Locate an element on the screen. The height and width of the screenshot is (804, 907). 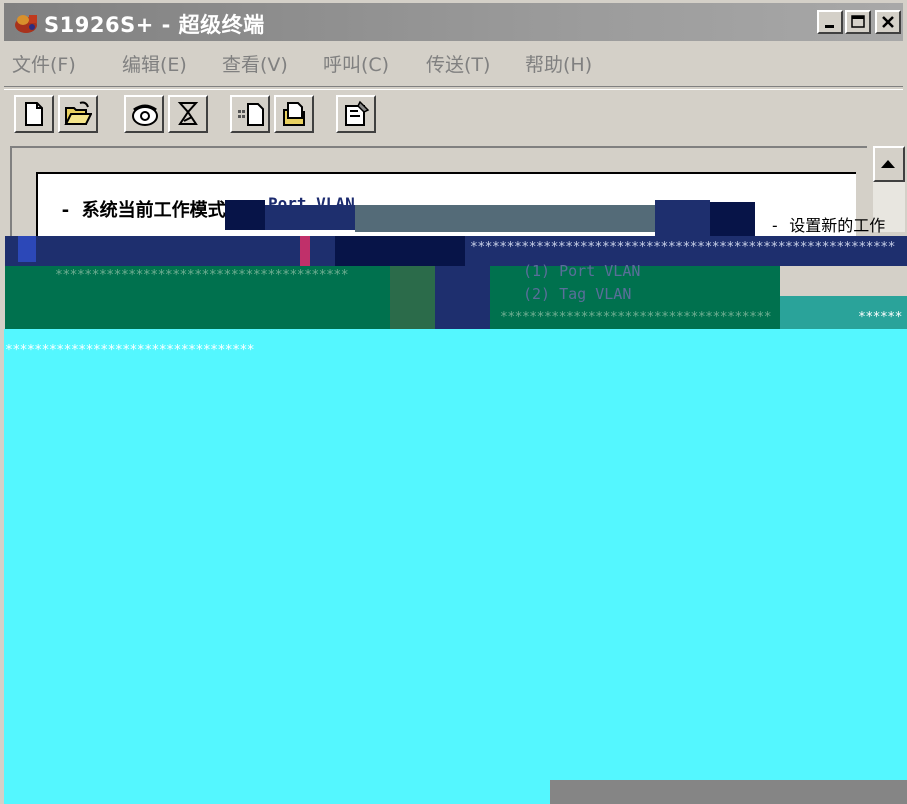
stars-left: **************************************** is located at coordinates (202, 275).